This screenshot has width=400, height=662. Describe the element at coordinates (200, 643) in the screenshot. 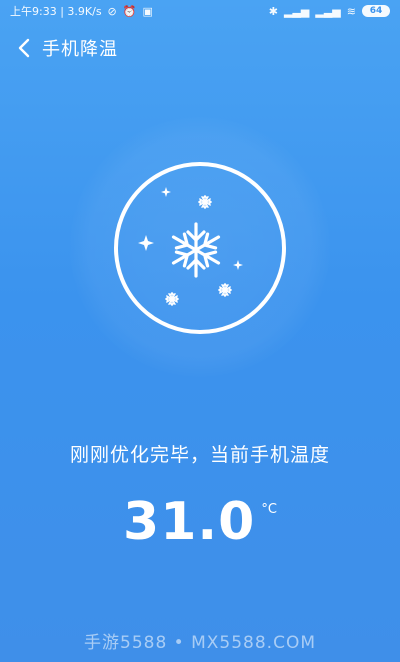

I see `watermark: 手游5588 • MX5588.COM` at that location.